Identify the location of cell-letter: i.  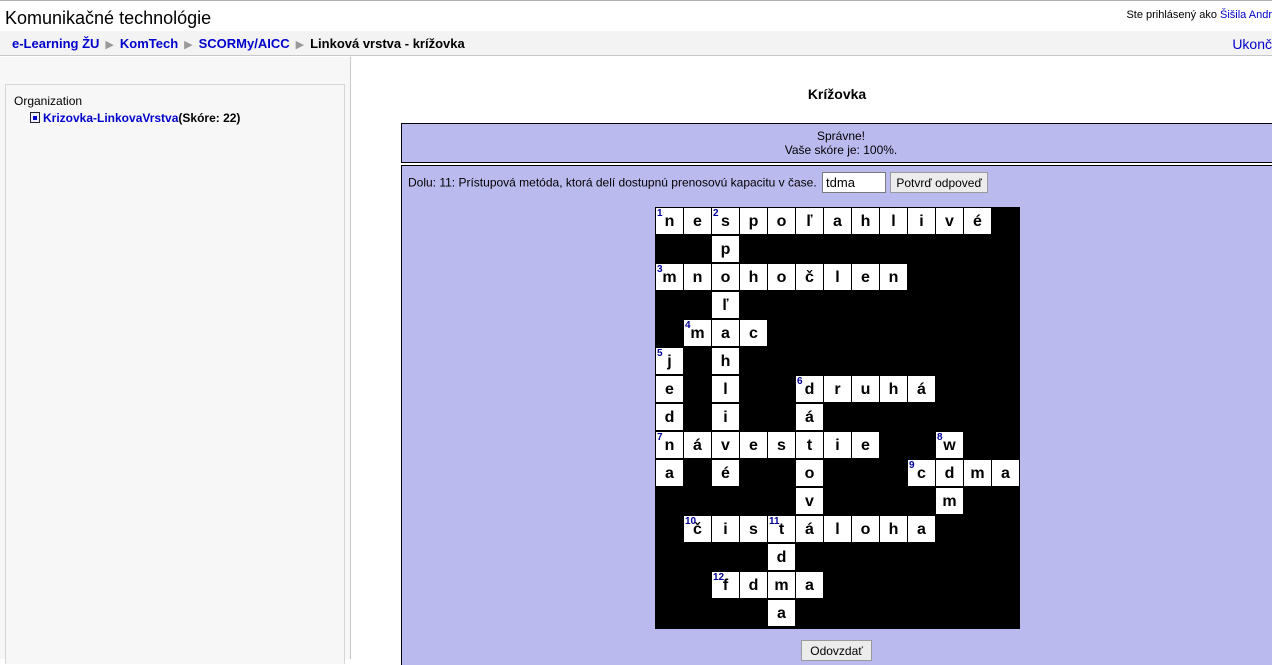
(837, 445).